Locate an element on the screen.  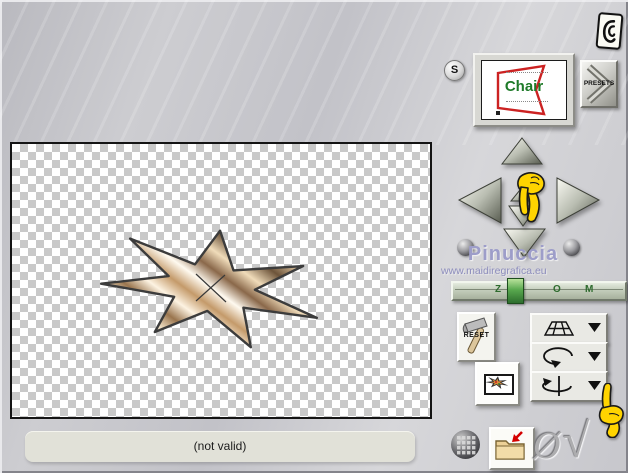
status-message: (not valid) is located at coordinates (220, 446).